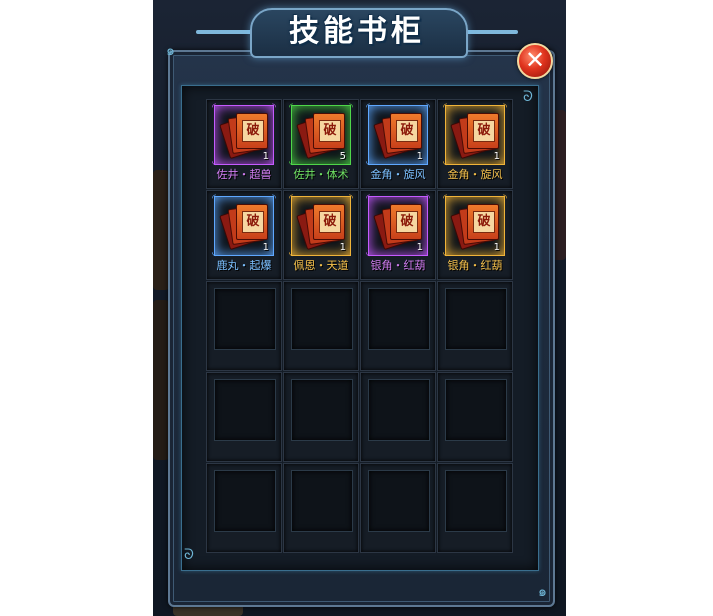  I want to click on skill-book-name: 佩恩・天道, so click(321, 265).